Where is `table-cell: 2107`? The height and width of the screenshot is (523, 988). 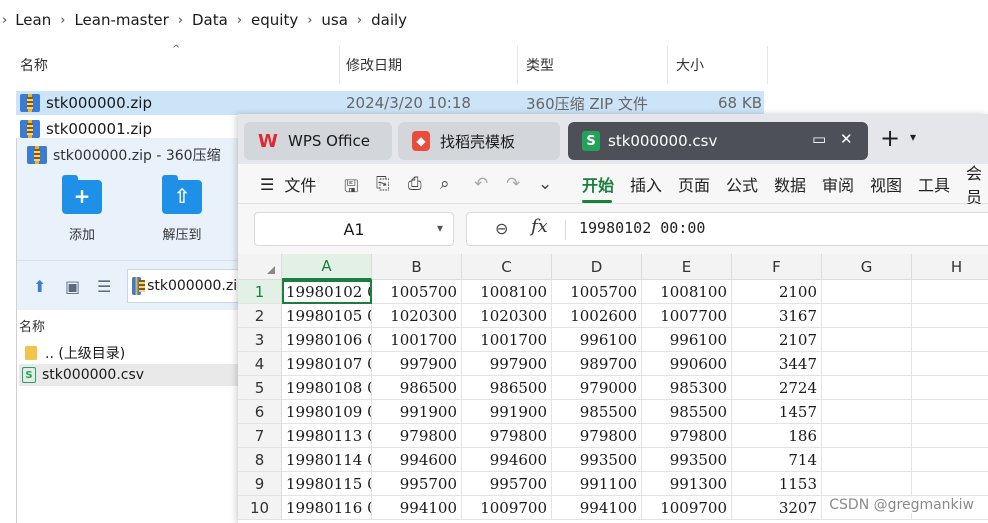
table-cell: 2107 is located at coordinates (777, 340).